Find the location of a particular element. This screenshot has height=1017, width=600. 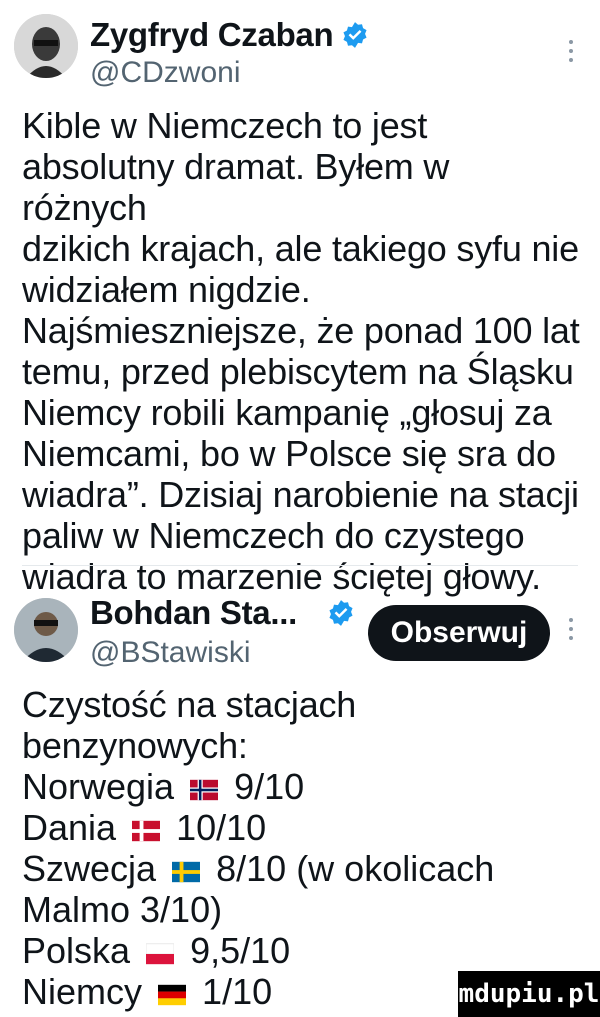

rating-sweden-note: Malmo 3/10) is located at coordinates (122, 909).